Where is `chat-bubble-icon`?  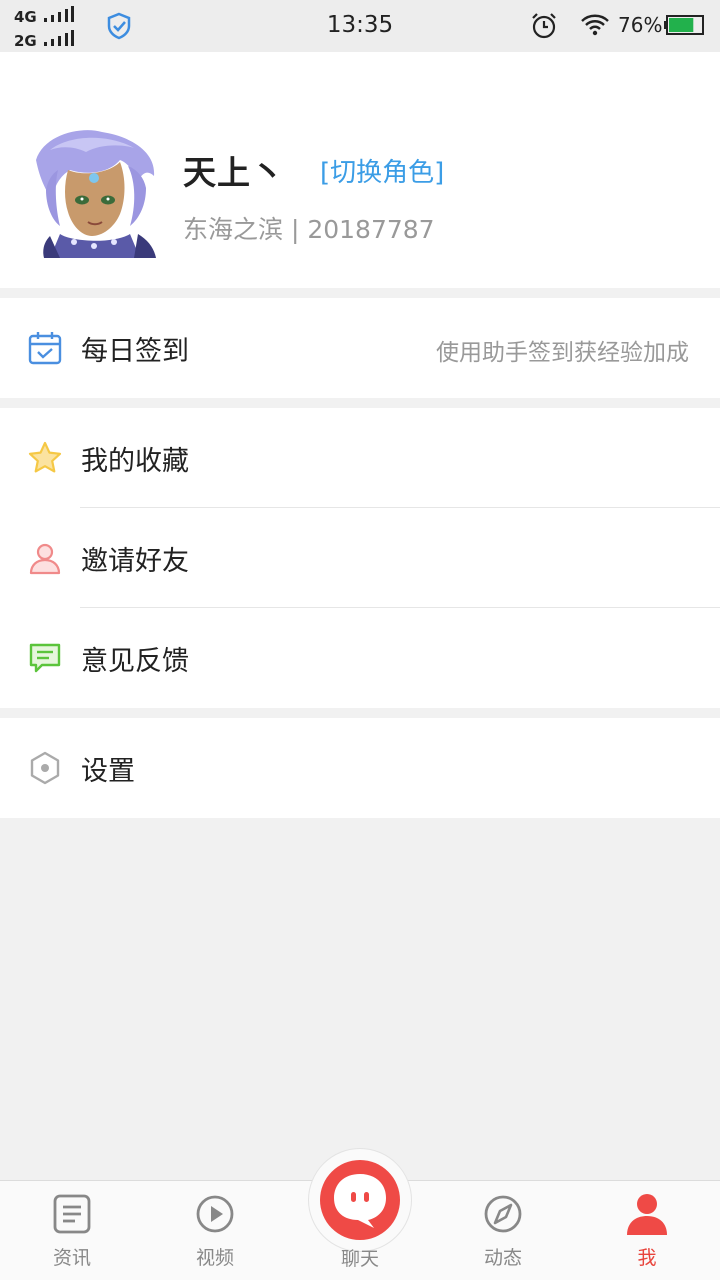
chat-bubble-icon is located at coordinates (360, 1201).